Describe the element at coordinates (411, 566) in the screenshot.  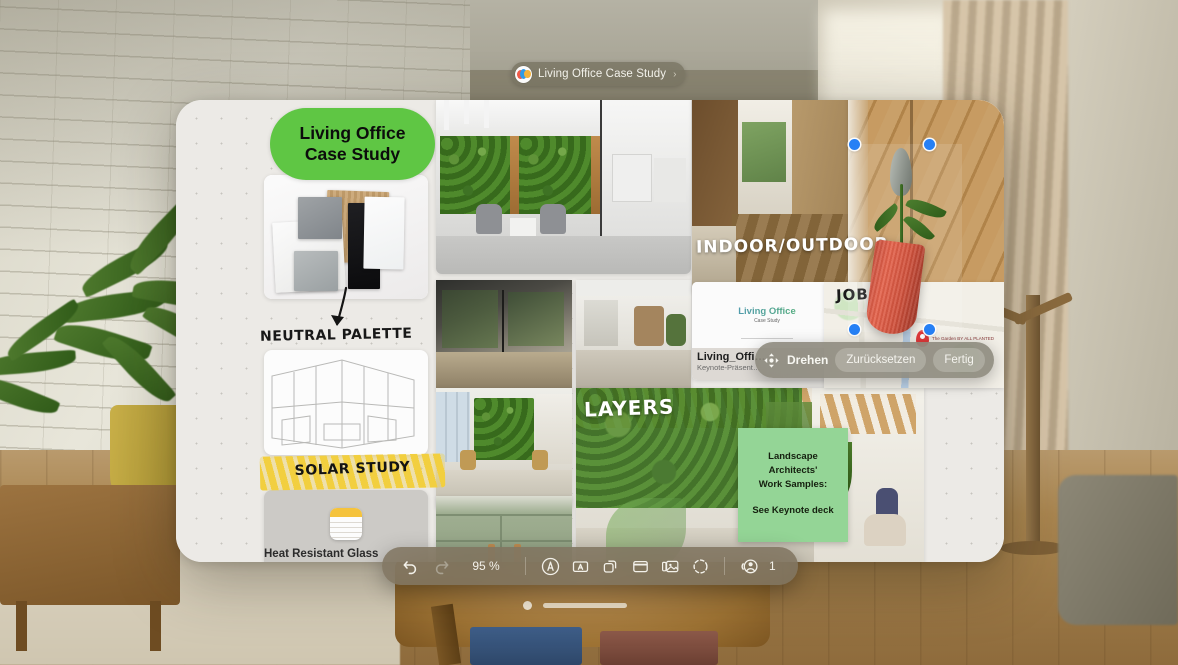
I see `undo-icon` at that location.